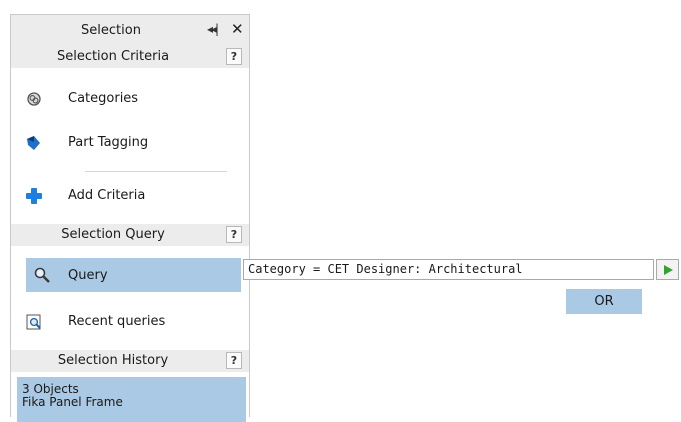 The width and height of the screenshot is (681, 422). I want to click on section-header-history: Selection History ?, so click(130, 361).